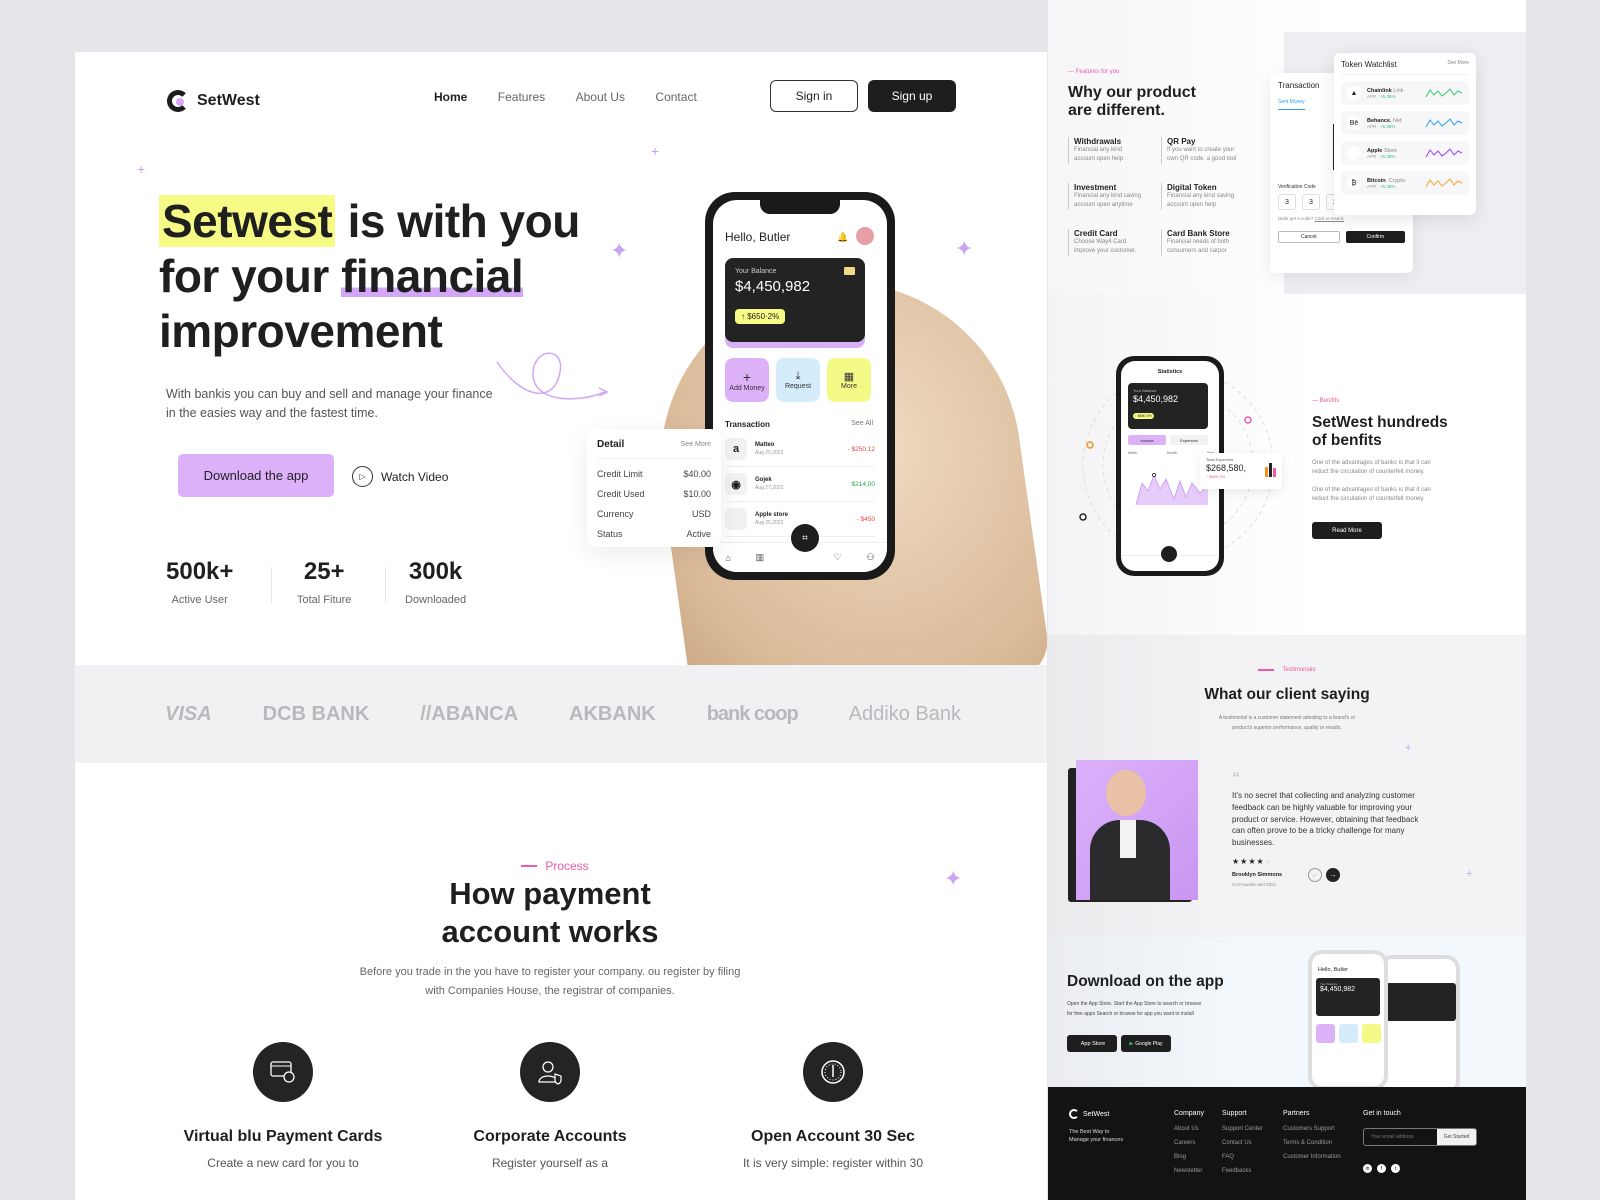  I want to click on see-all-link: See All, so click(862, 423).